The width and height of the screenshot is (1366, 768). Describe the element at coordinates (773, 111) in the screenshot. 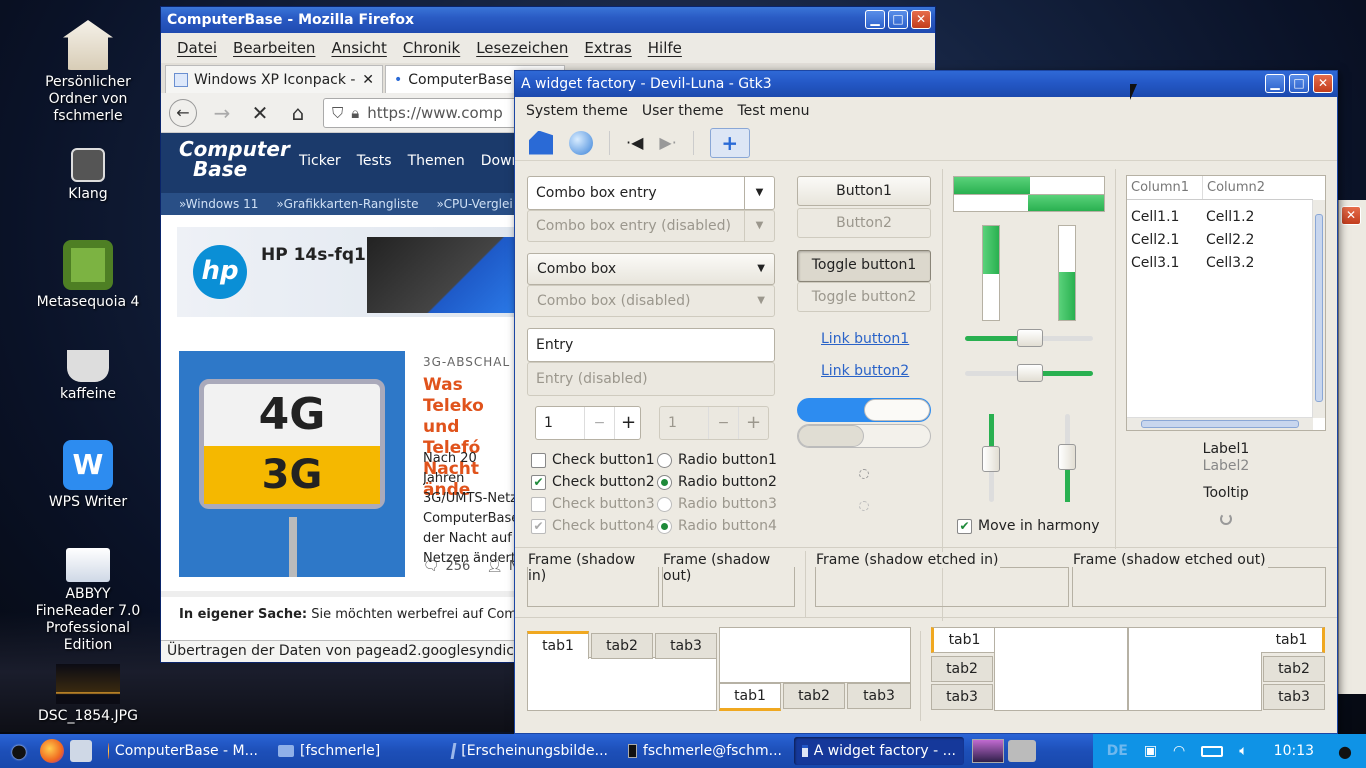

I see `menu-test: Test menu` at that location.